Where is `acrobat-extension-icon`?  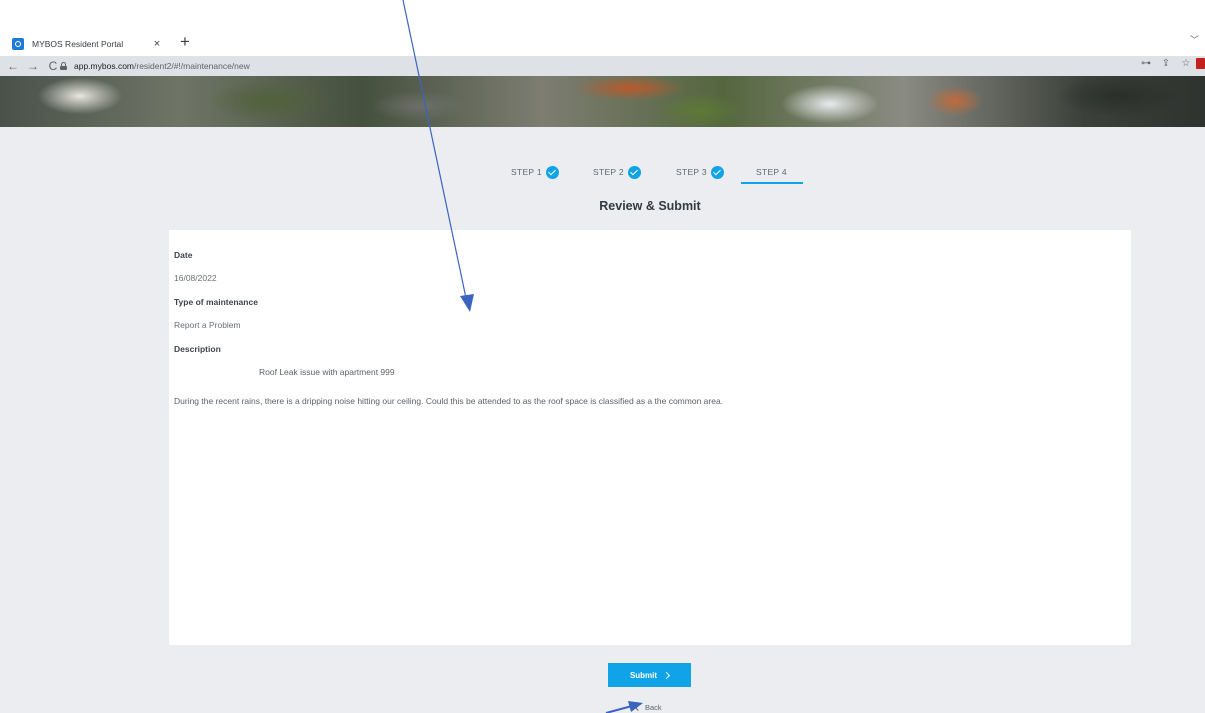
acrobat-extension-icon is located at coordinates (1200, 63).